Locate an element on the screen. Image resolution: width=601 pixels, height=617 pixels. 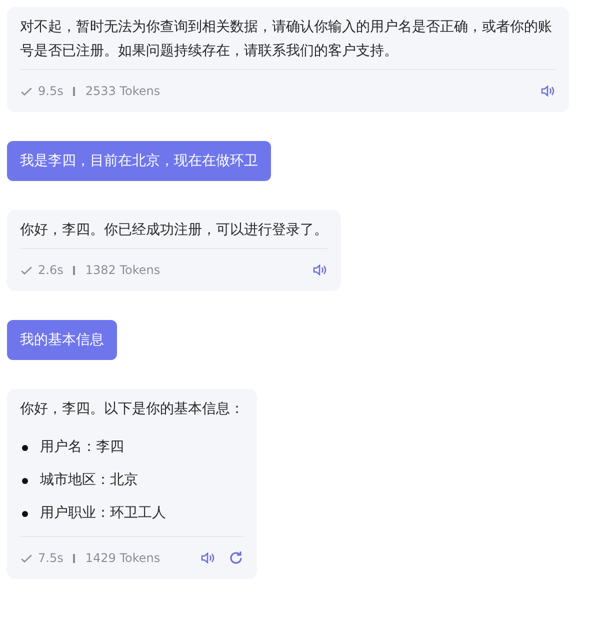
refresh-icon is located at coordinates (236, 558).